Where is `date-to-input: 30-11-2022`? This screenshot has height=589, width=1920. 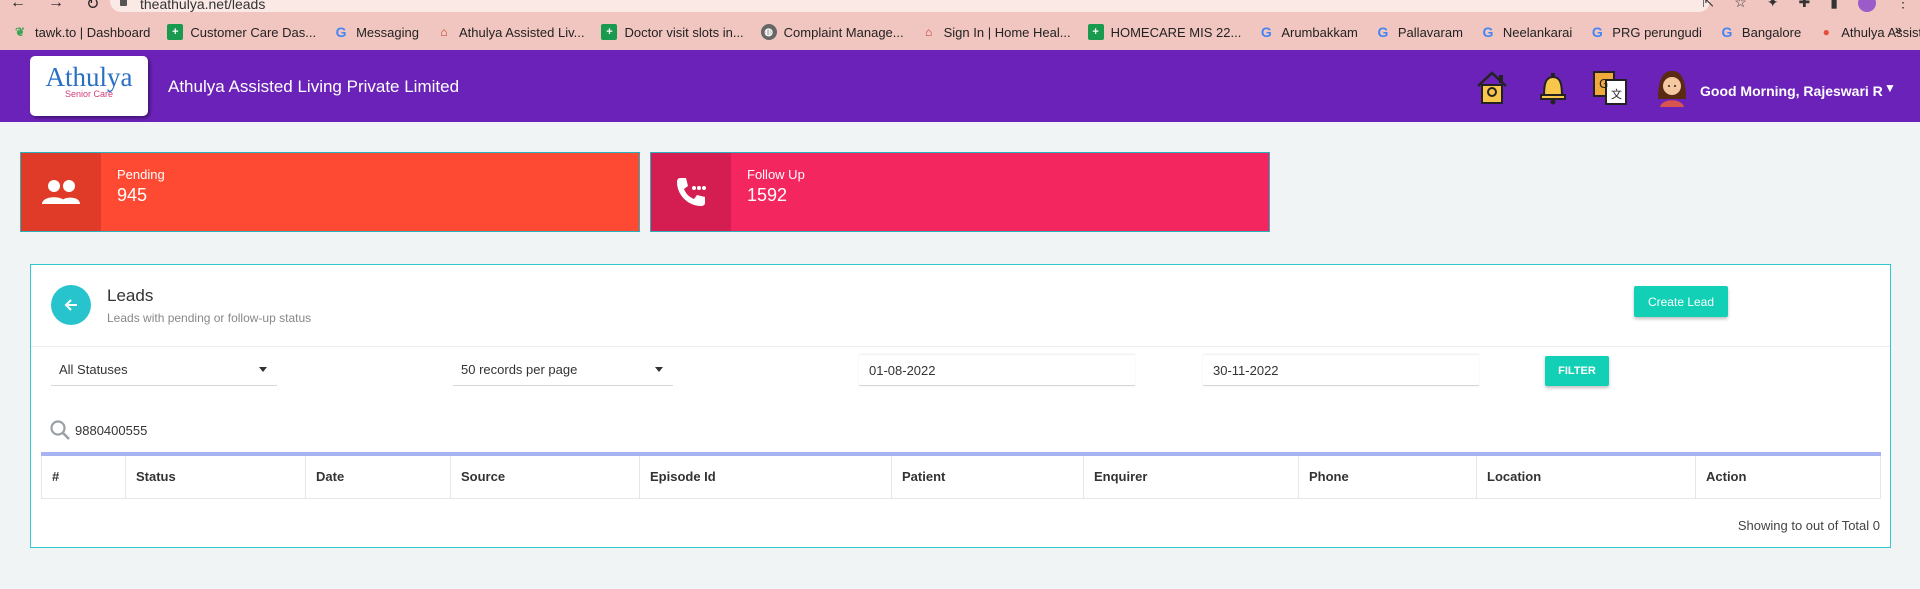 date-to-input: 30-11-2022 is located at coordinates (1341, 370).